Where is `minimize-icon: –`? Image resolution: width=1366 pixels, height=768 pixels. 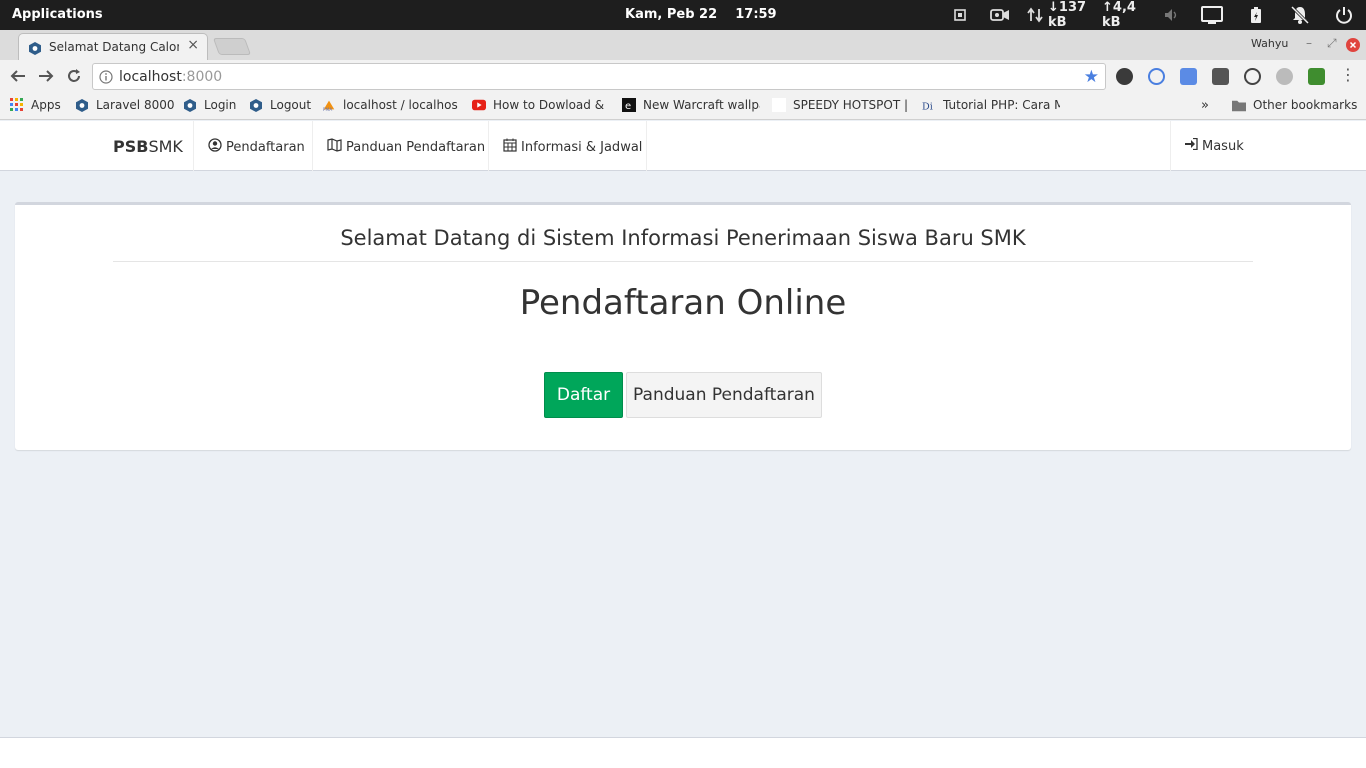
minimize-icon: – is located at coordinates (1309, 43).